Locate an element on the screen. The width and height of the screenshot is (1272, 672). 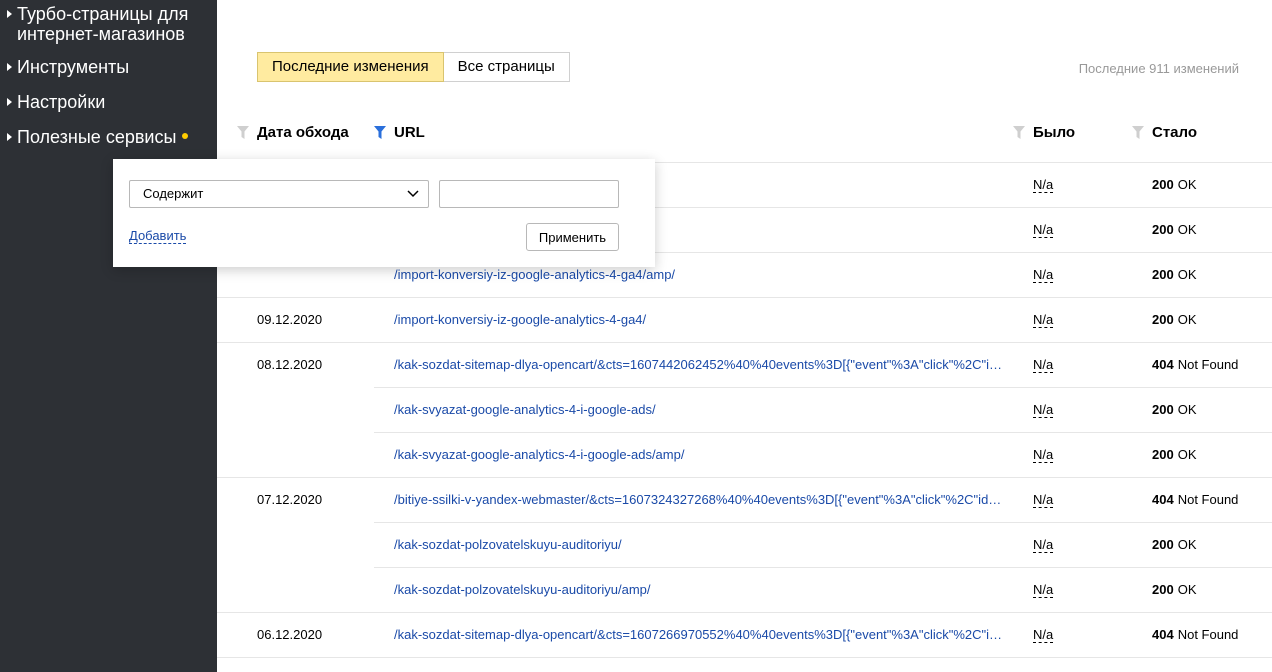
crawl-date: 06.12.2020 is located at coordinates (290, 634).